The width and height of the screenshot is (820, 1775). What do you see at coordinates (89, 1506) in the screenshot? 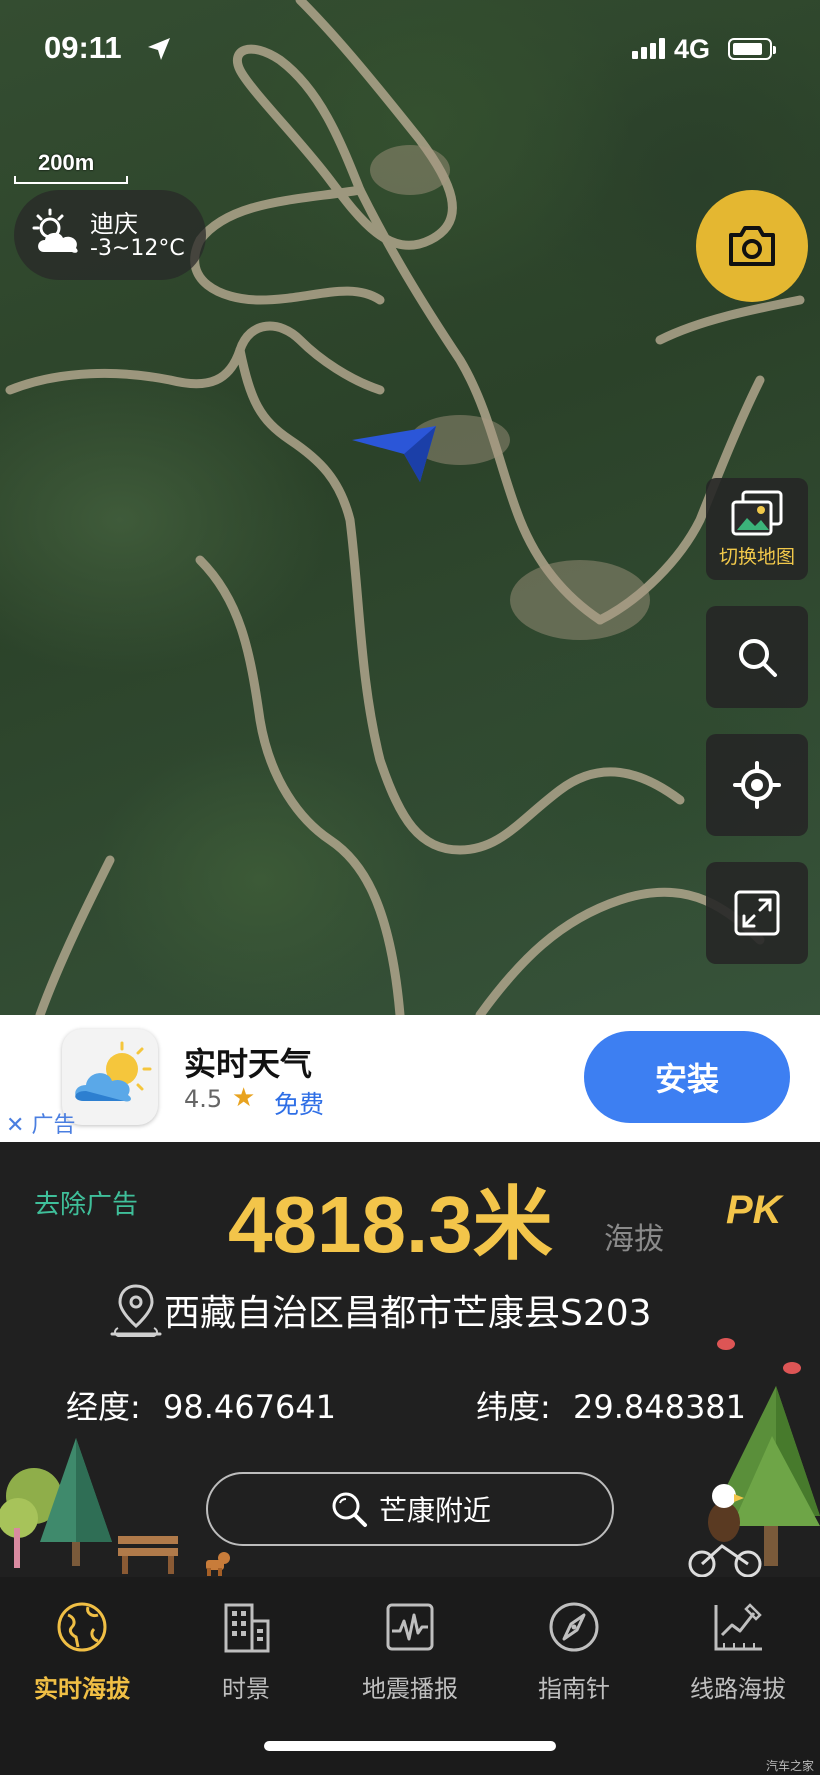
I see `forest-scenery-left` at bounding box center [89, 1506].